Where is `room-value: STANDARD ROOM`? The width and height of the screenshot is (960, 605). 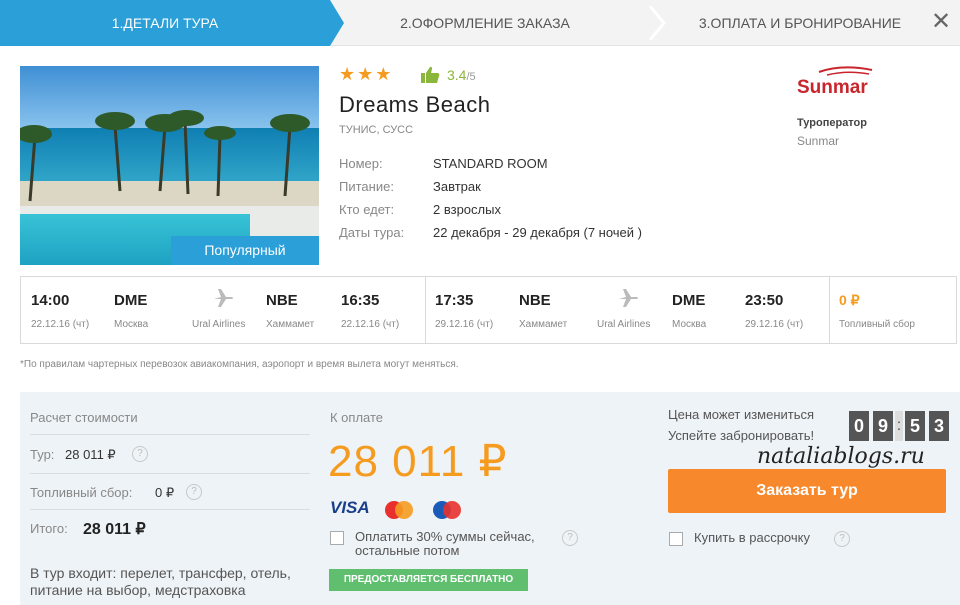 room-value: STANDARD ROOM is located at coordinates (490, 163).